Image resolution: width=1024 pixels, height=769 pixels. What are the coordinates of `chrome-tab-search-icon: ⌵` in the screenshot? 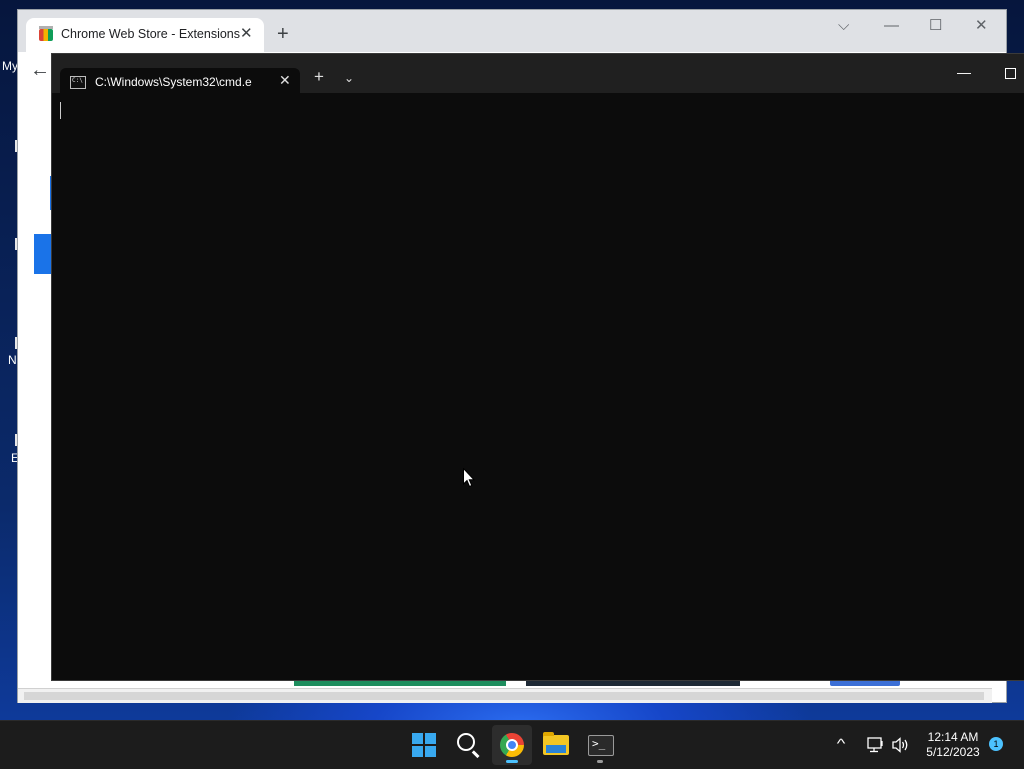 It's located at (843, 26).